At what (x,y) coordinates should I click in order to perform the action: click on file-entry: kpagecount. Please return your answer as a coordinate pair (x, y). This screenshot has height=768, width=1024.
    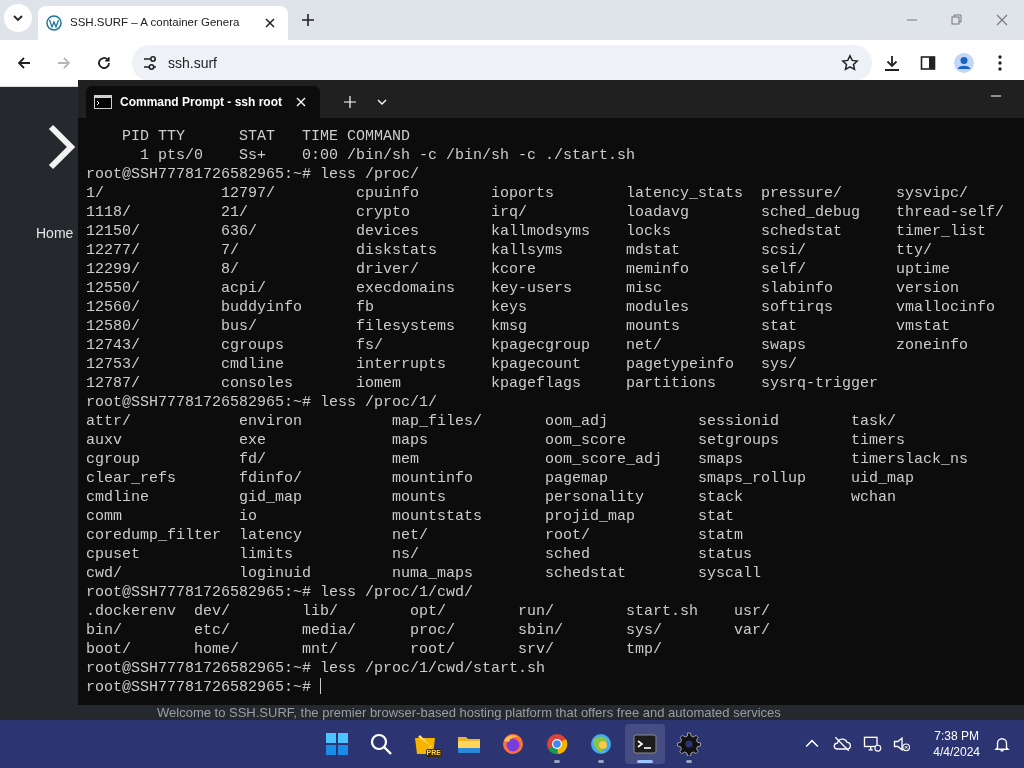
    Looking at the image, I should click on (536, 364).